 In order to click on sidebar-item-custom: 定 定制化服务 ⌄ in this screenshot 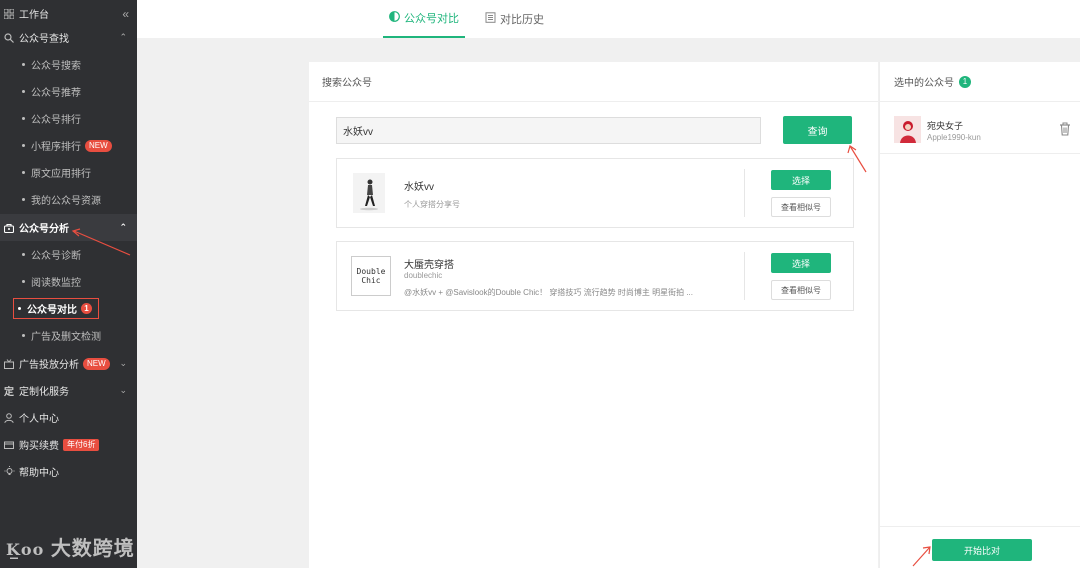, I will do `click(68, 390)`.